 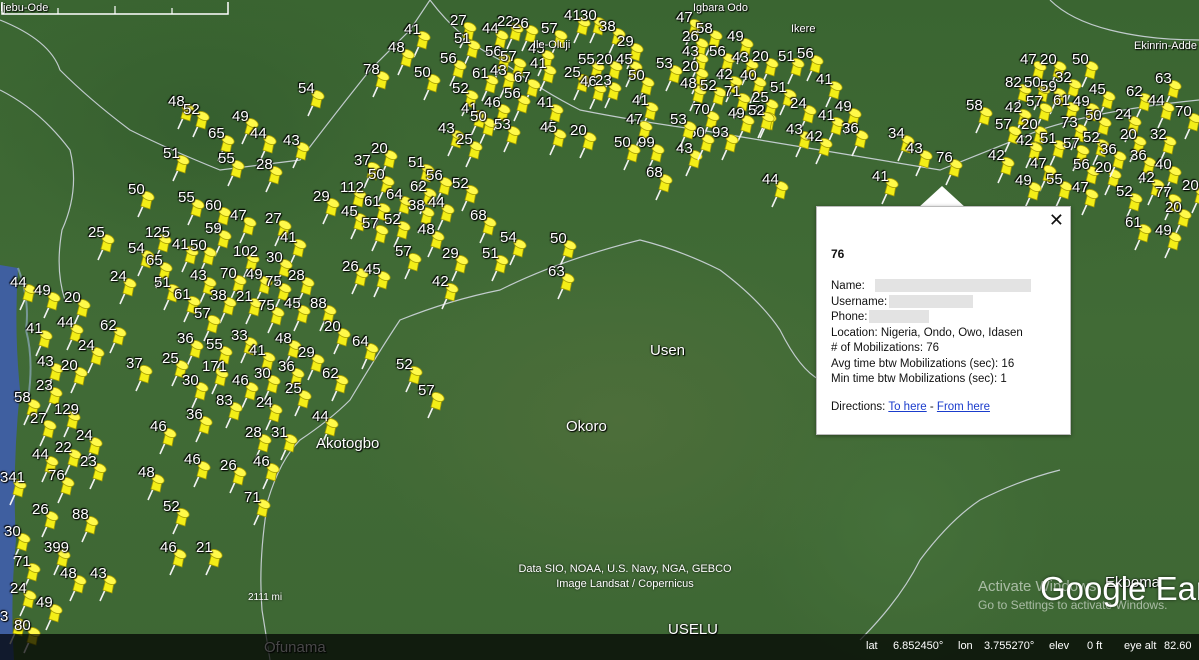 What do you see at coordinates (80, 514) in the screenshot?
I see `placemark-label: 88` at bounding box center [80, 514].